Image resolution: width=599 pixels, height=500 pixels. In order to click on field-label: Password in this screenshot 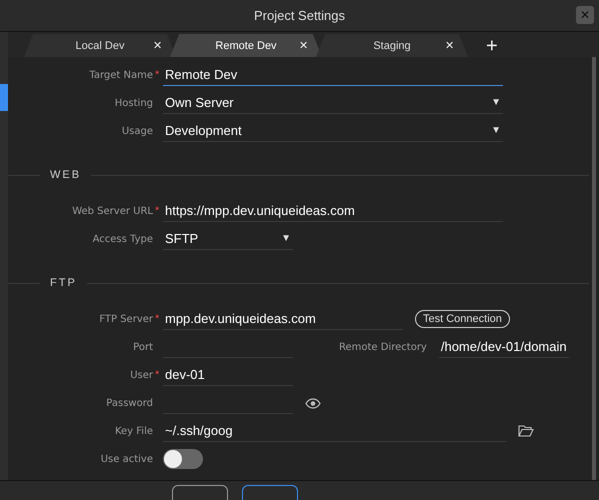, I will do `click(129, 403)`.